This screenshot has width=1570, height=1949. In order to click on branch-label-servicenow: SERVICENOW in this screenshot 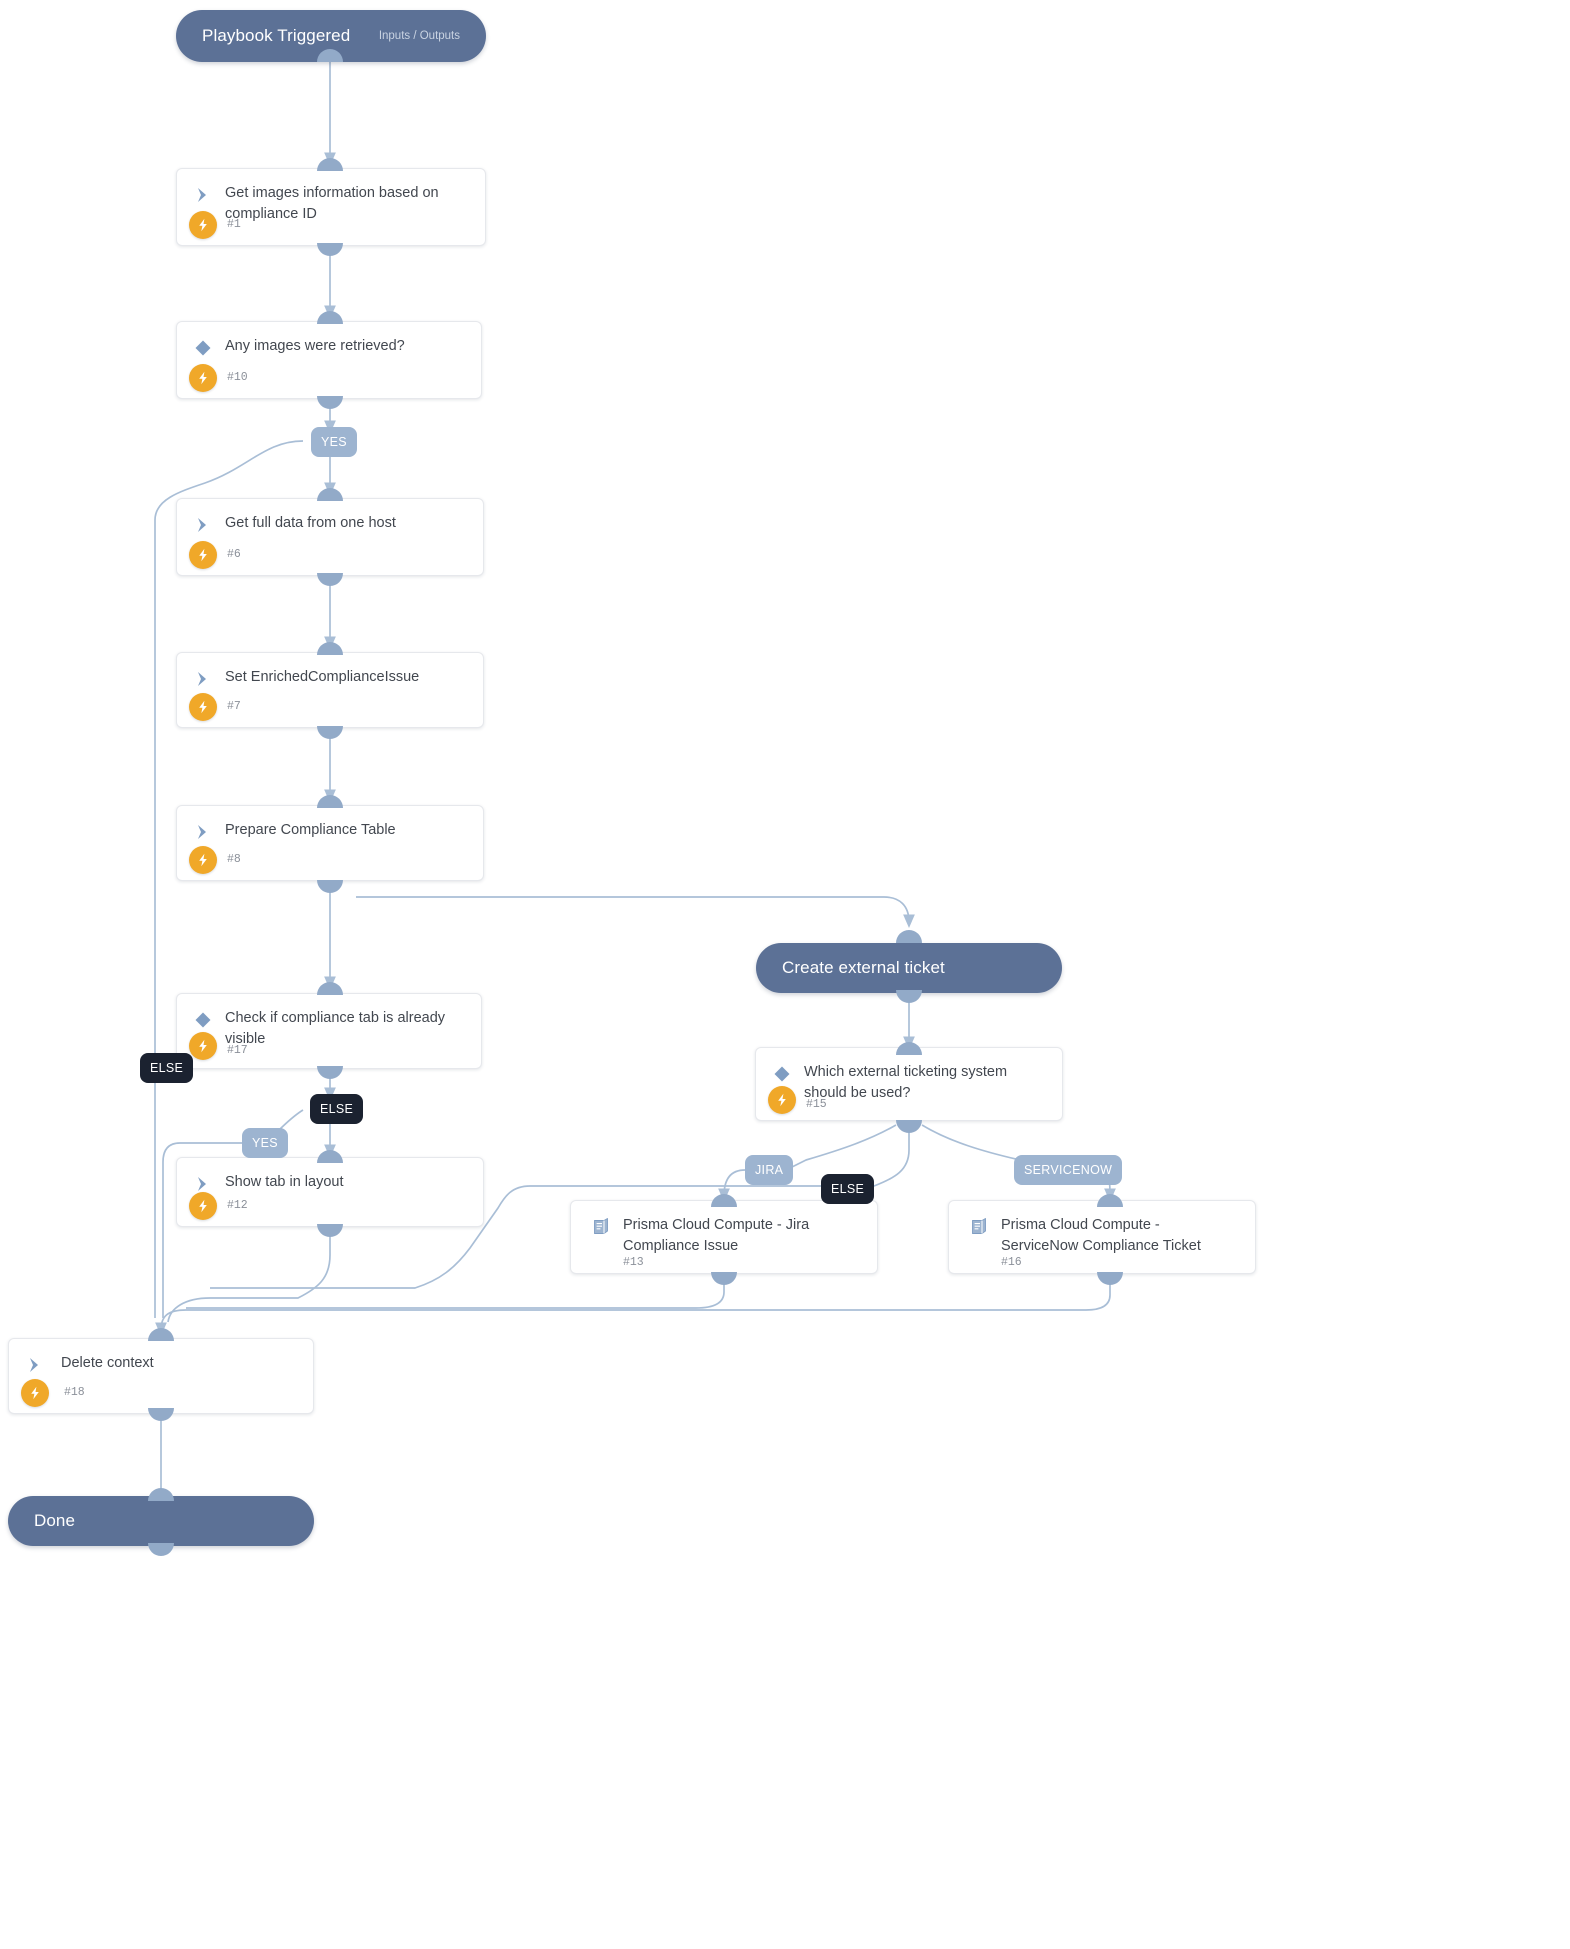, I will do `click(1068, 1170)`.